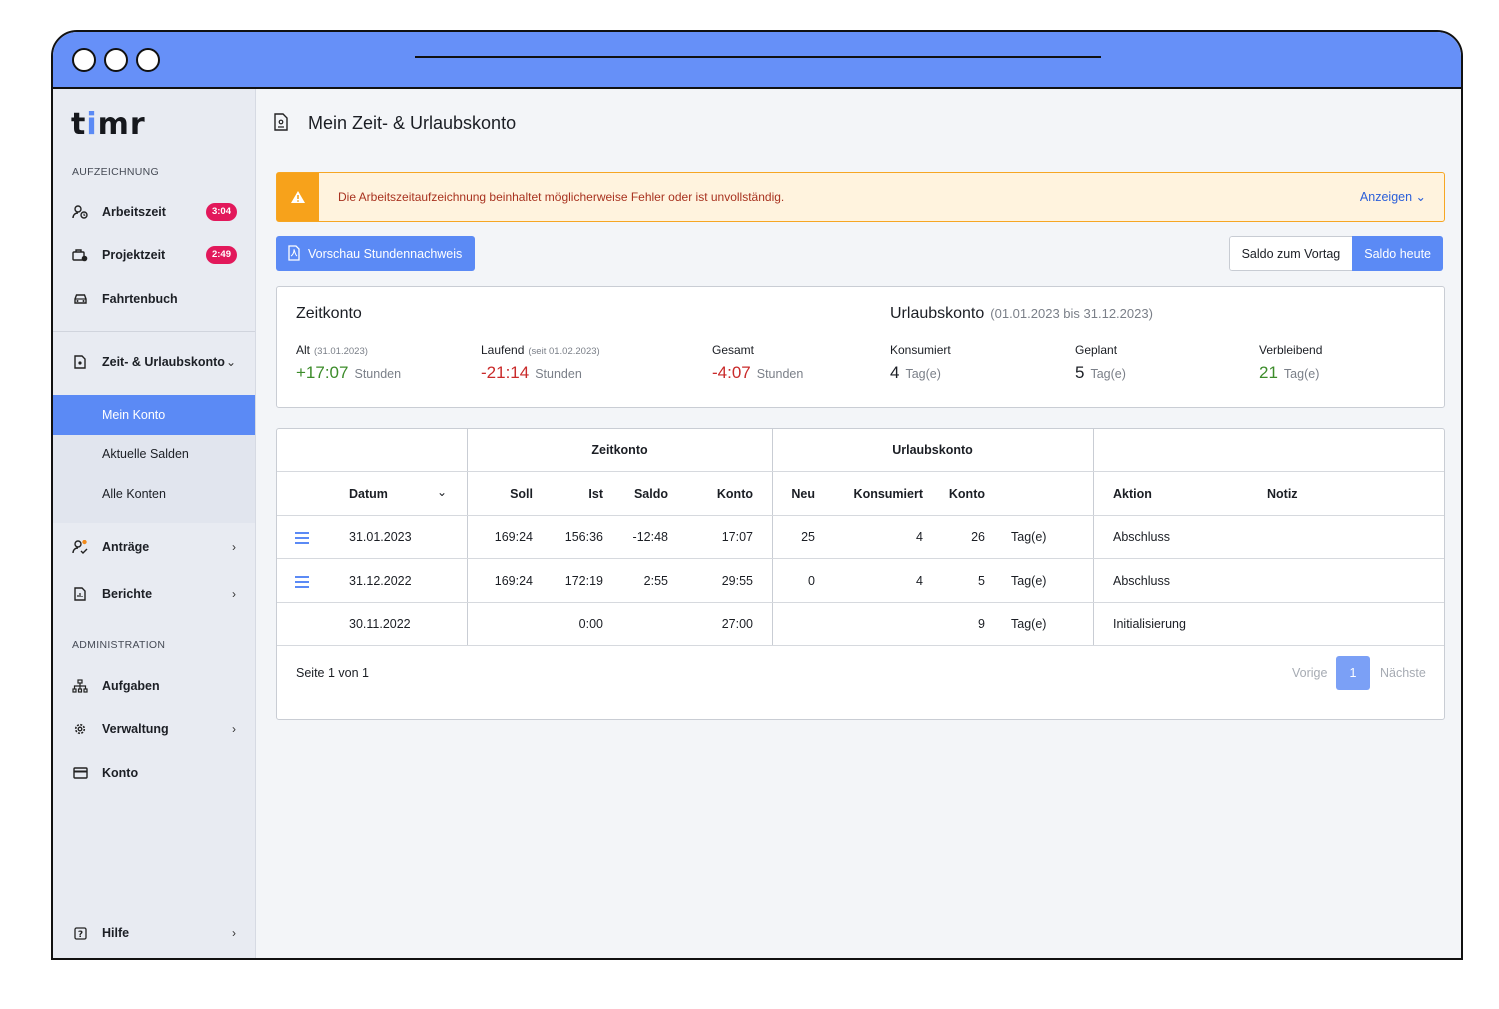 The width and height of the screenshot is (1499, 1009). What do you see at coordinates (148, 60) in the screenshot?
I see `window-maximize-dot` at bounding box center [148, 60].